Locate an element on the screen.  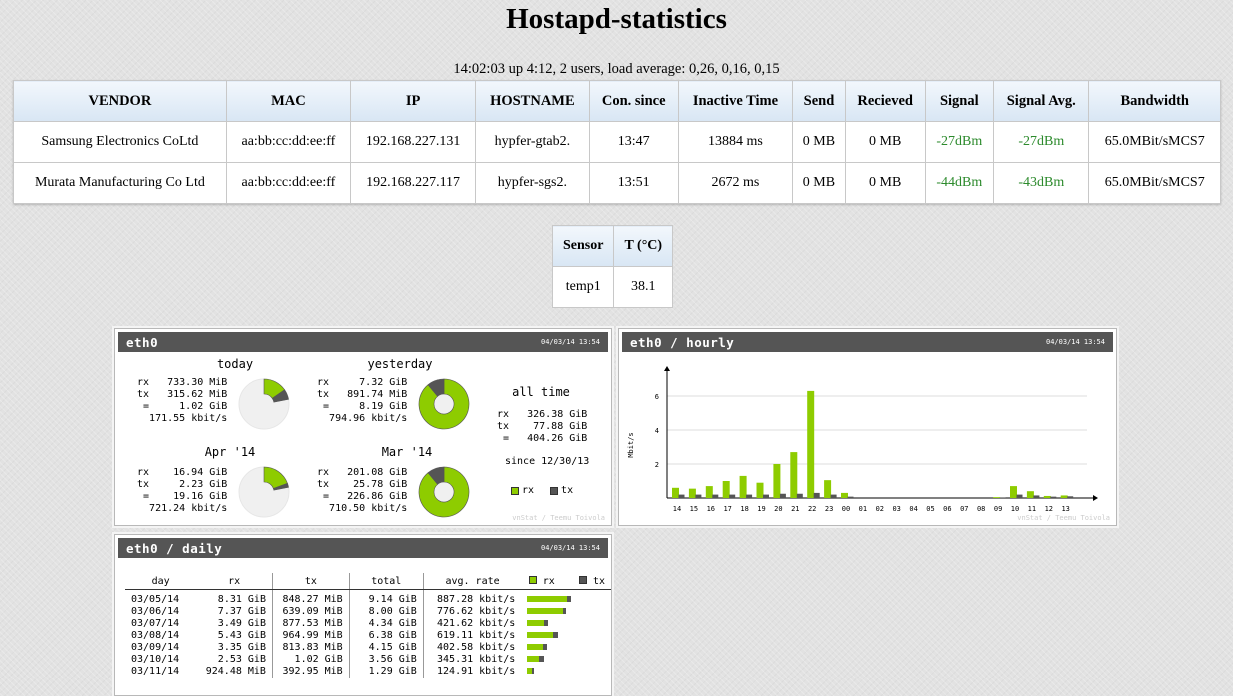
cell-day: 03/07/14 is located at coordinates (160, 624).